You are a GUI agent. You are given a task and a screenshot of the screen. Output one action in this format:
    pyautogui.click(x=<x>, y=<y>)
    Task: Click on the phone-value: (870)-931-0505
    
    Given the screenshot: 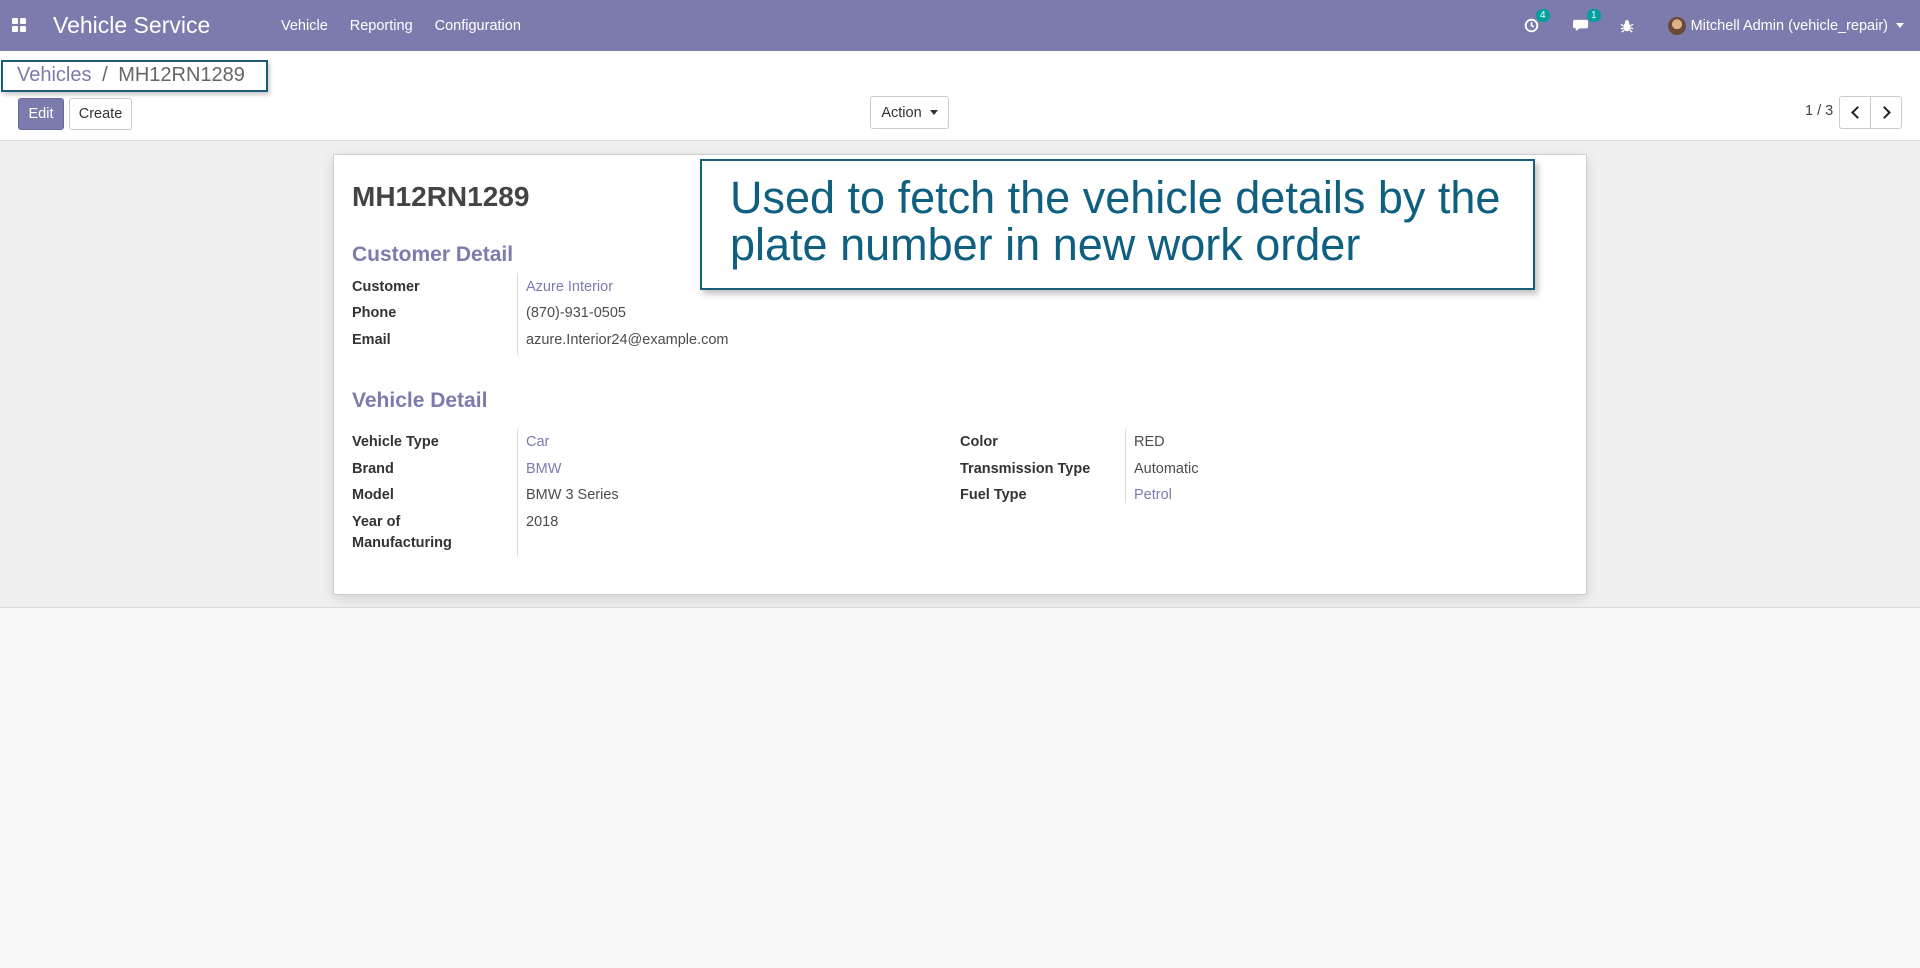 What is the action you would take?
    pyautogui.click(x=576, y=313)
    